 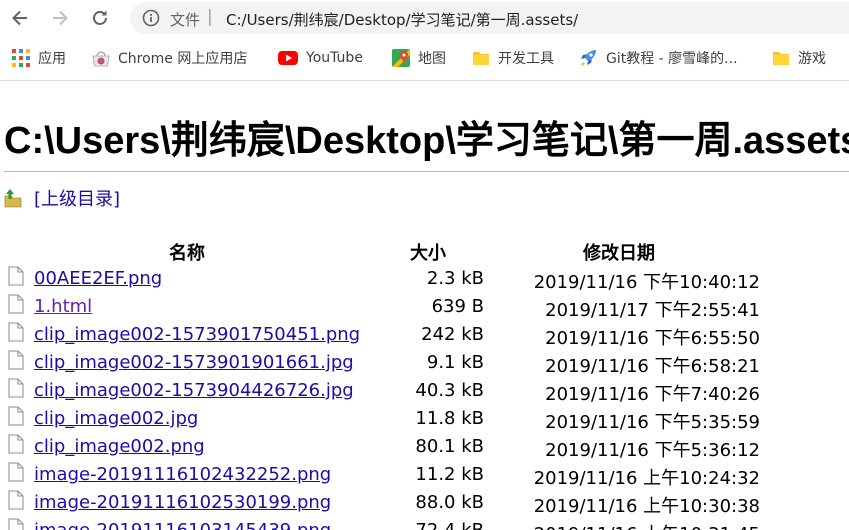 I want to click on file-row: 1.html 639 B 2019/11/17 下午2:55:41, so click(x=424, y=306).